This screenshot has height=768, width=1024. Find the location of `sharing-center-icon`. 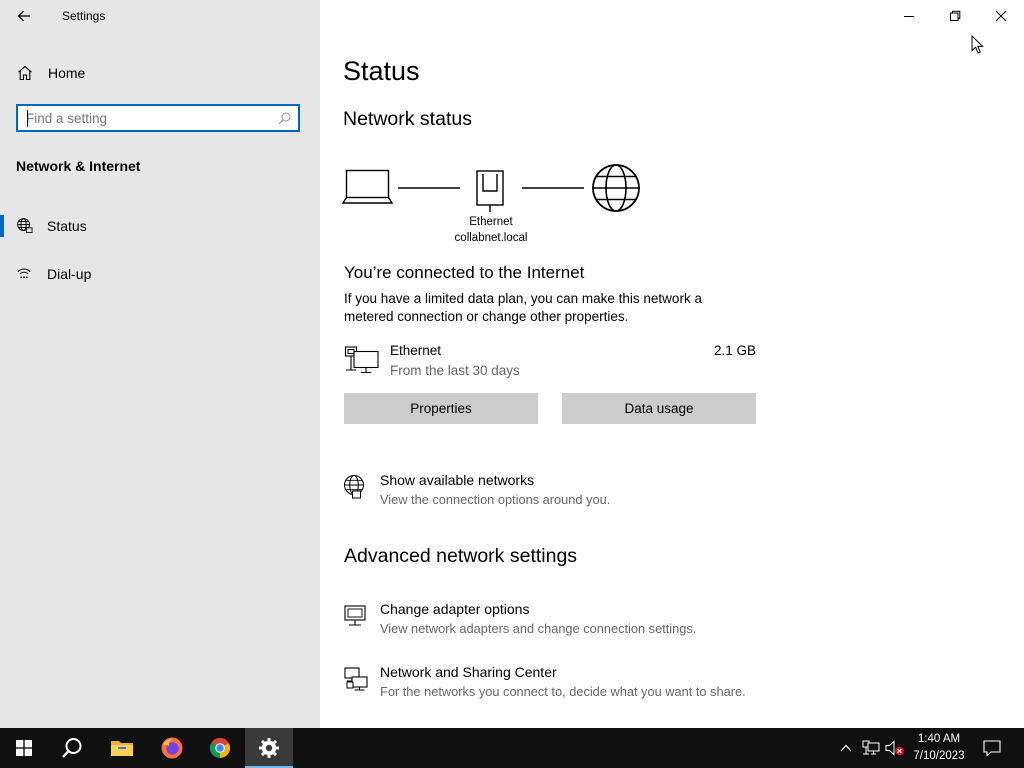

sharing-center-icon is located at coordinates (356, 679).